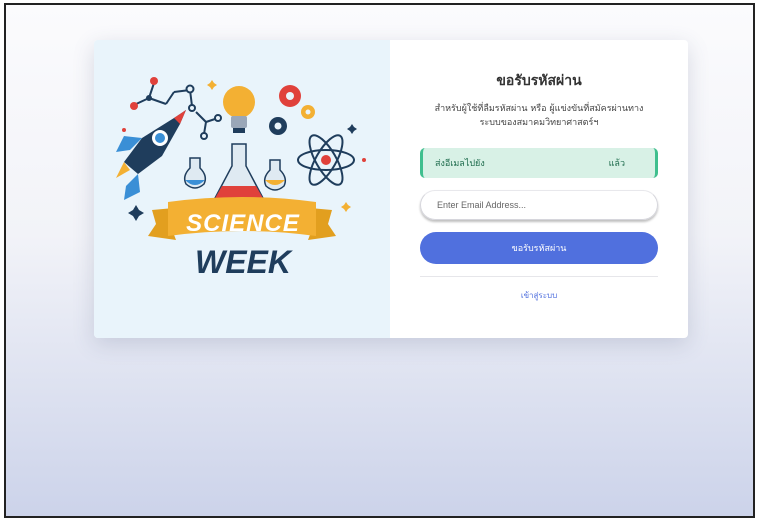  What do you see at coordinates (539, 295) in the screenshot?
I see `login-link: เข้าสู่ระบบ` at bounding box center [539, 295].